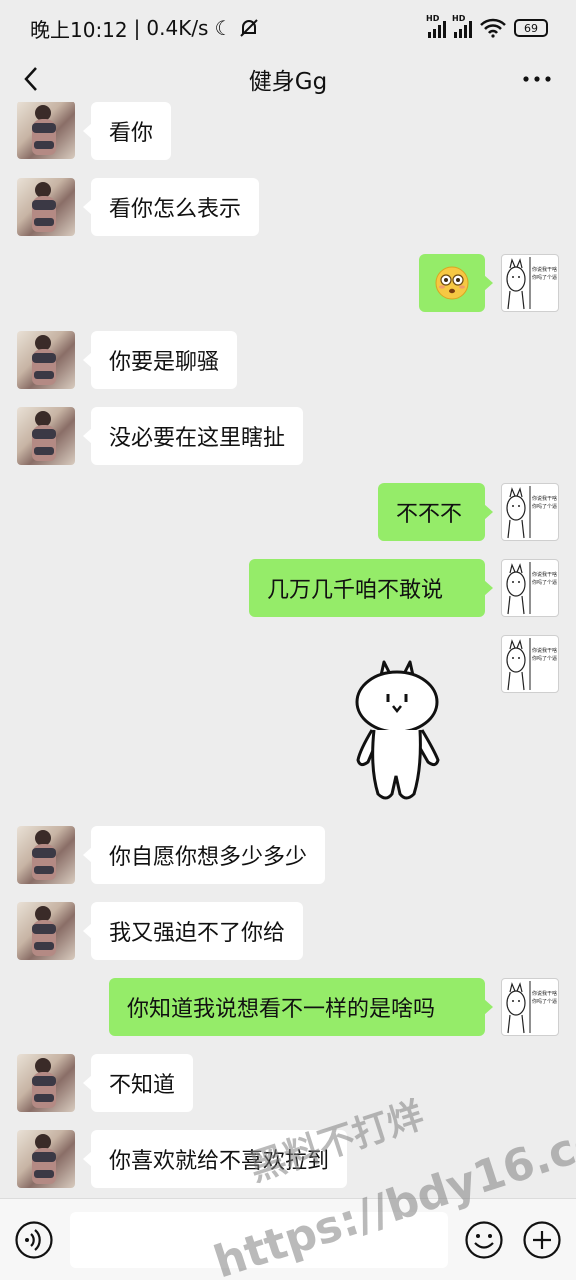 This screenshot has width=576, height=1280. Describe the element at coordinates (142, 1085) in the screenshot. I see `message-text: 不知道` at that location.